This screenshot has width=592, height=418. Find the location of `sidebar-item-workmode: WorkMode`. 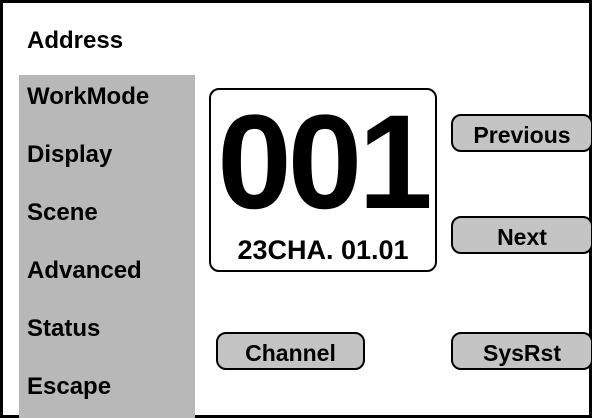

sidebar-item-workmode: WorkMode is located at coordinates (84, 97).